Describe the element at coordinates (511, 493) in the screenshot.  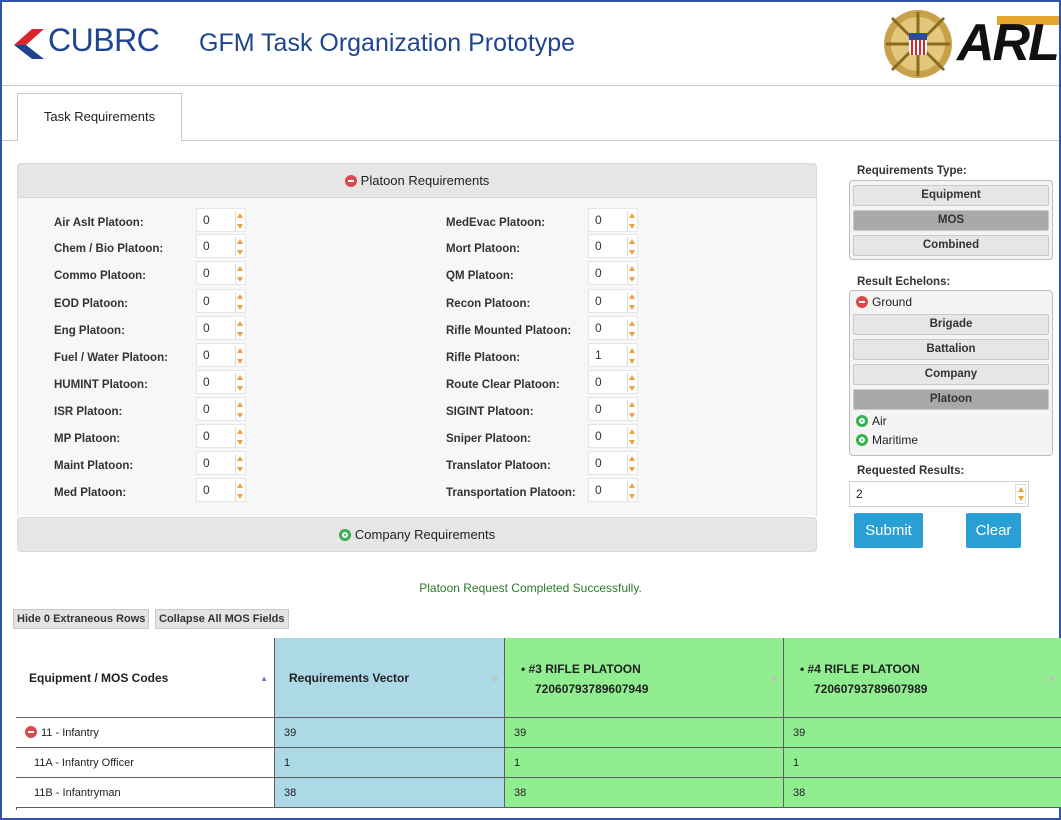
I see `field-label: Transportation Platoon:` at that location.